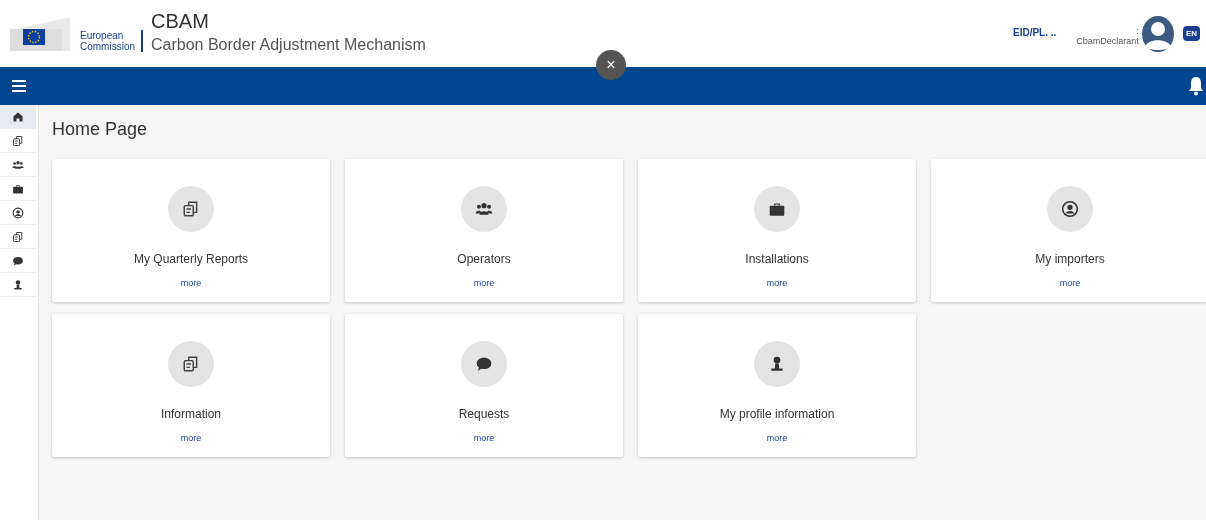 Image resolution: width=1206 pixels, height=520 pixels. Describe the element at coordinates (1196, 86) in the screenshot. I see `bell-icon` at that location.